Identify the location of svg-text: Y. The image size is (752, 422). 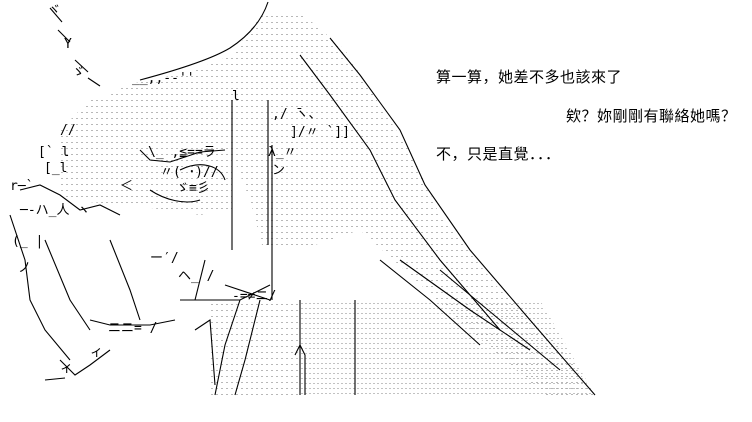
(68, 44).